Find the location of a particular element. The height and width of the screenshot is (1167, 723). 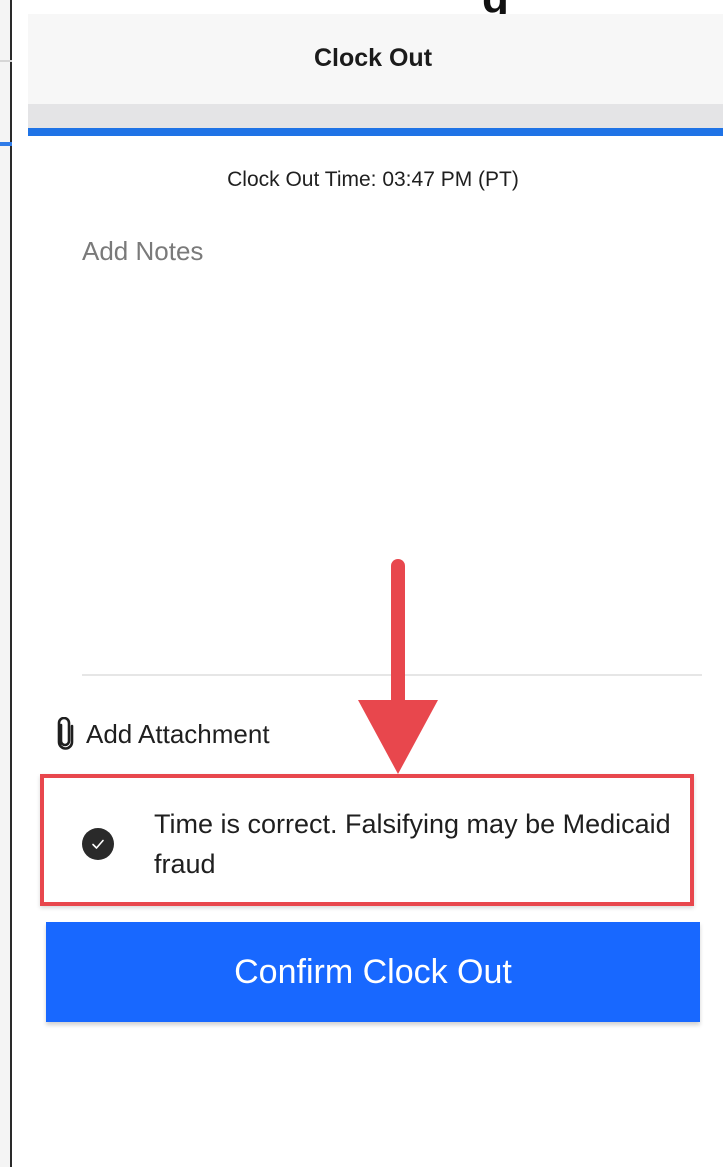

add-attachment-label: Add Attachment is located at coordinates (178, 733).